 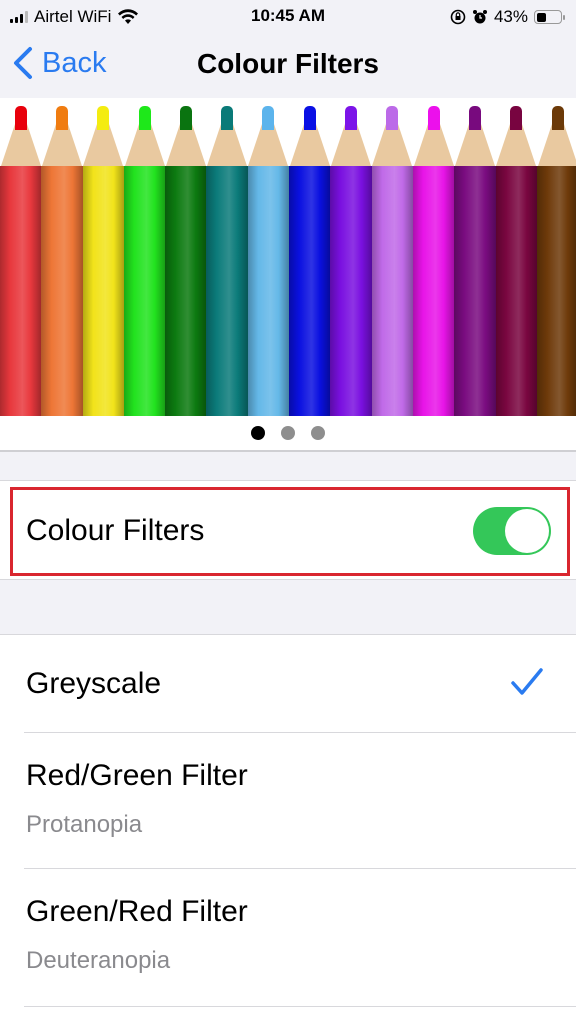 What do you see at coordinates (479, 17) in the screenshot?
I see `alarm-icon` at bounding box center [479, 17].